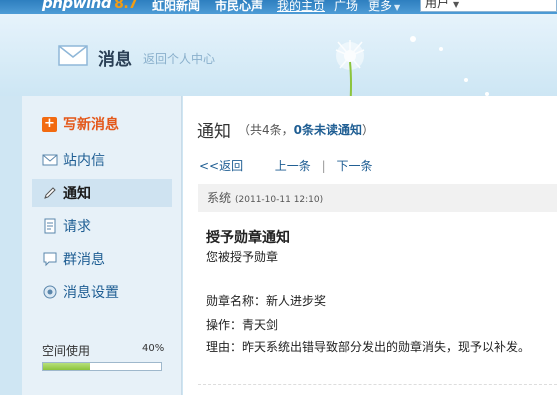  I want to click on medal-name-line: 勋章名称：新人进步奖, so click(266, 301).